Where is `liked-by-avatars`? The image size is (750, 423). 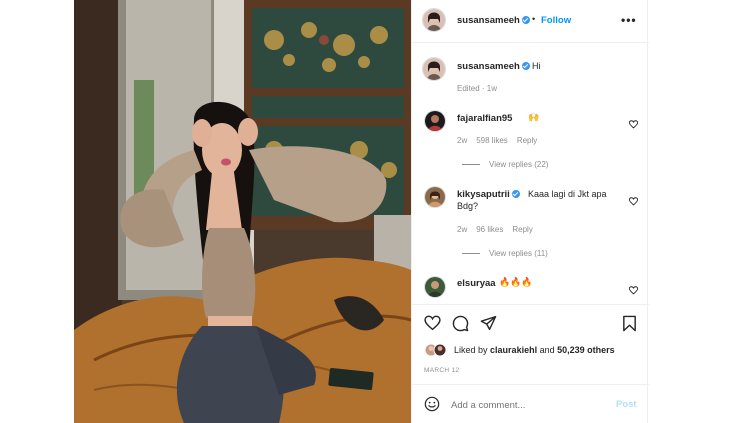
liked-by-avatars is located at coordinates (436, 350).